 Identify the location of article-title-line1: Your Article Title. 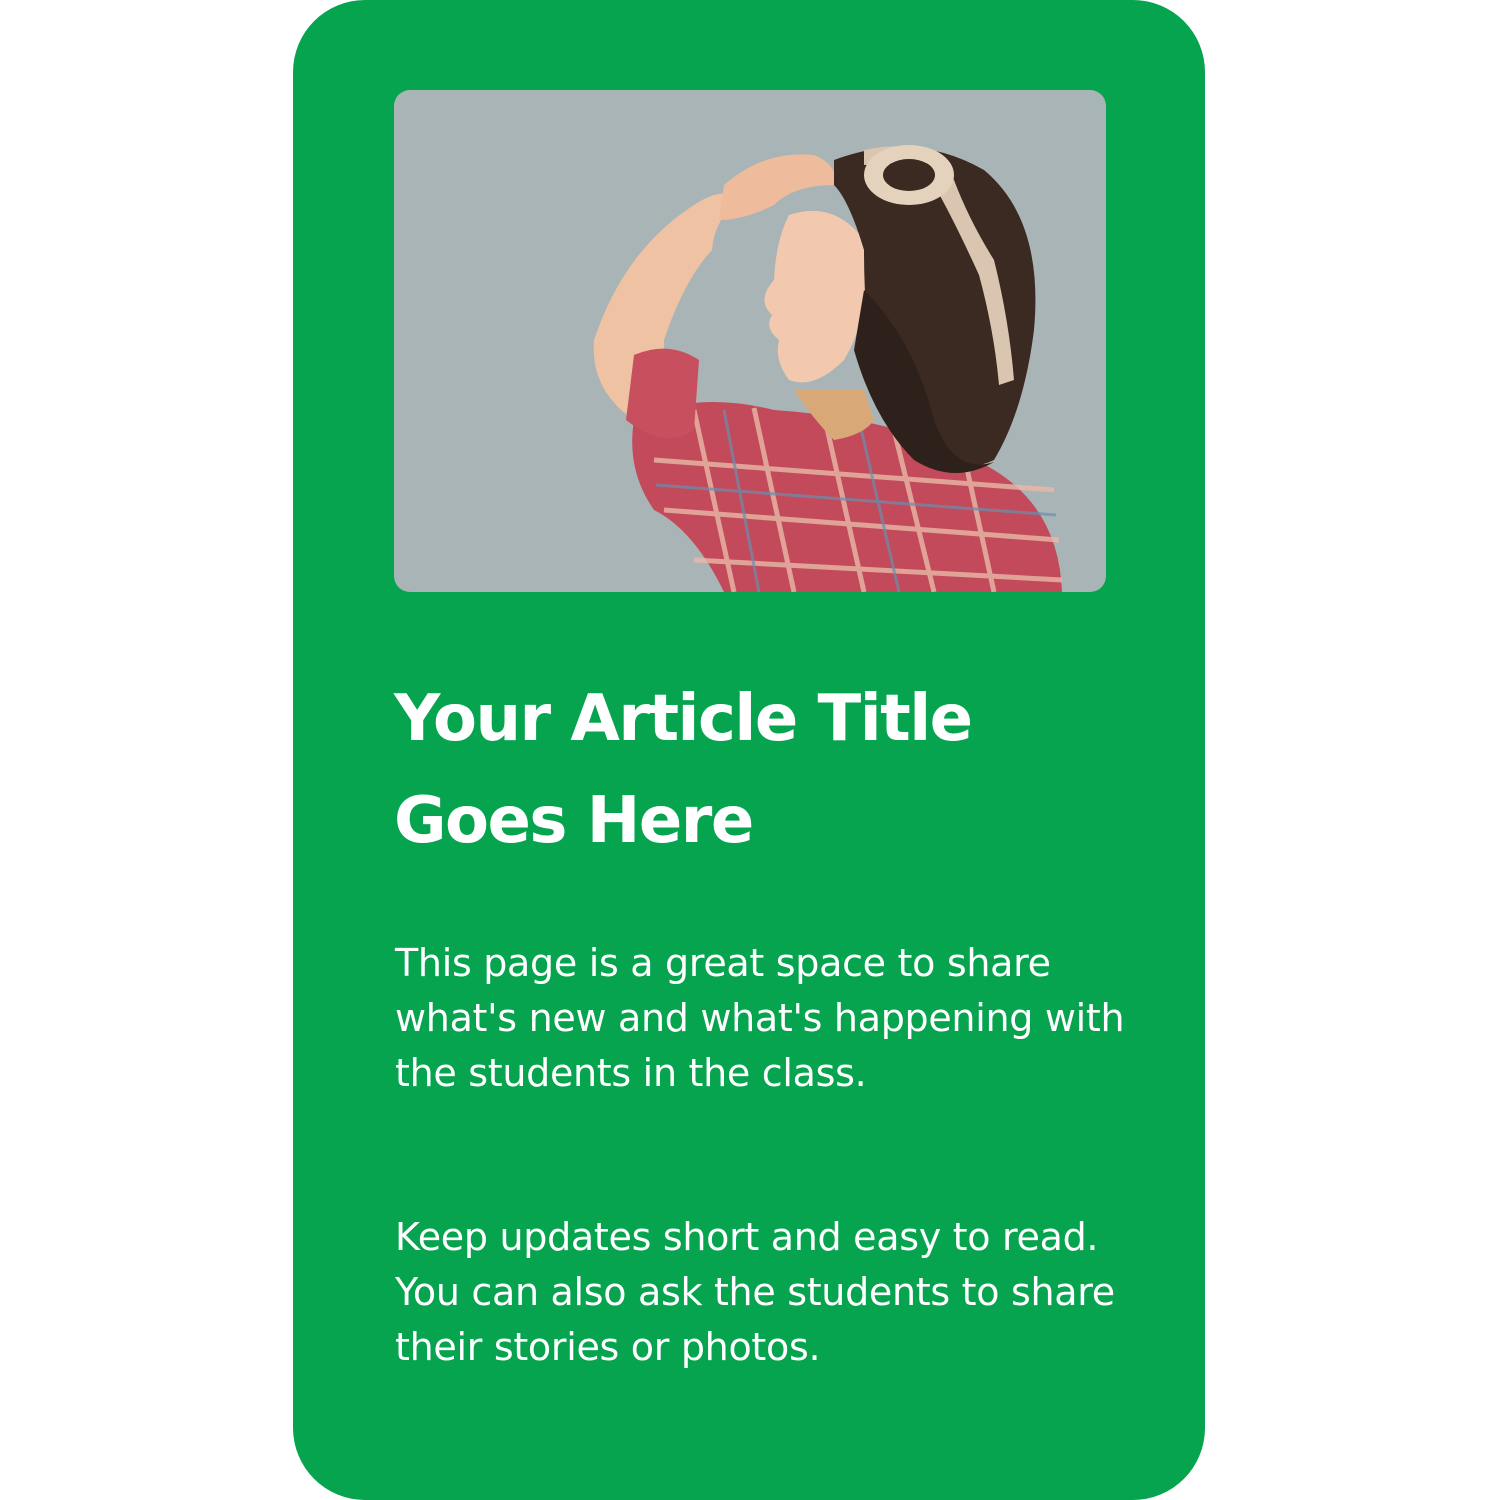
(683, 719).